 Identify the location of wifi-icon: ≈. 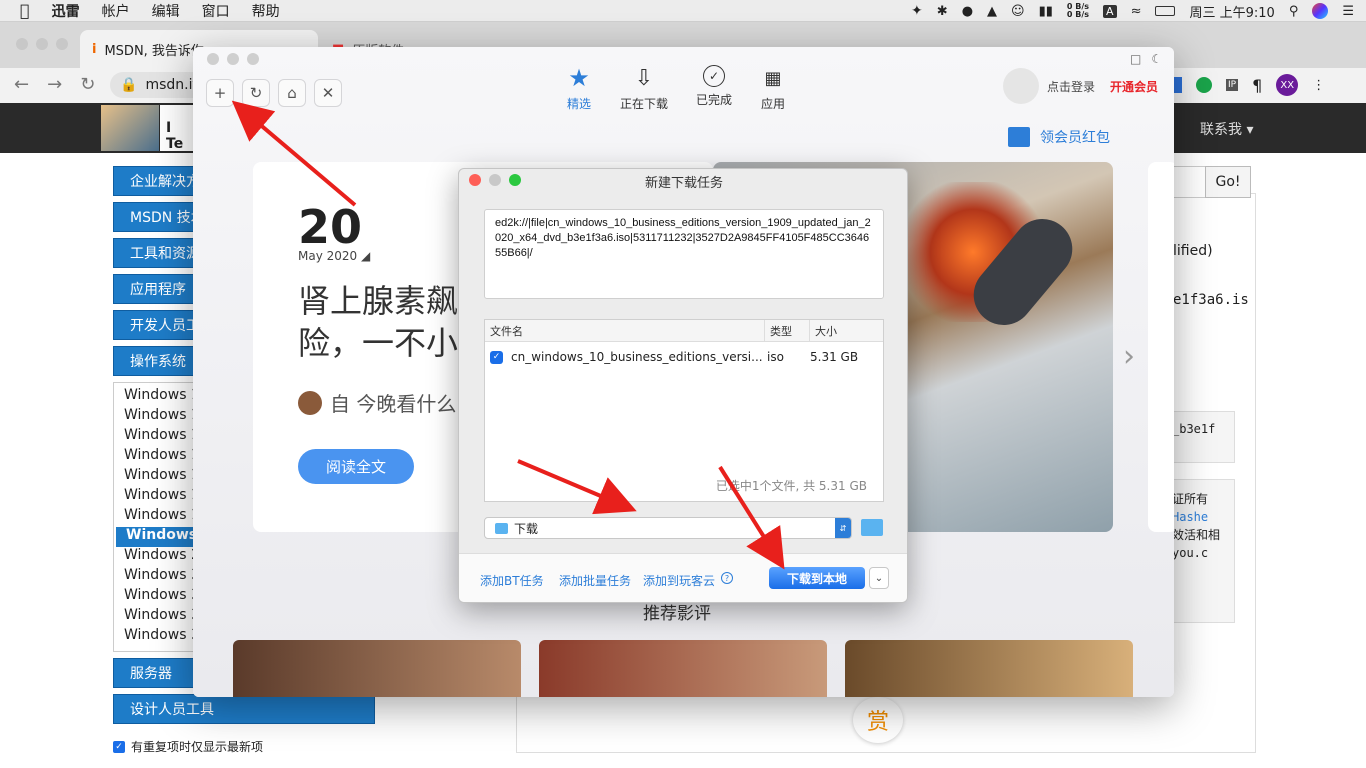
(1136, 11).